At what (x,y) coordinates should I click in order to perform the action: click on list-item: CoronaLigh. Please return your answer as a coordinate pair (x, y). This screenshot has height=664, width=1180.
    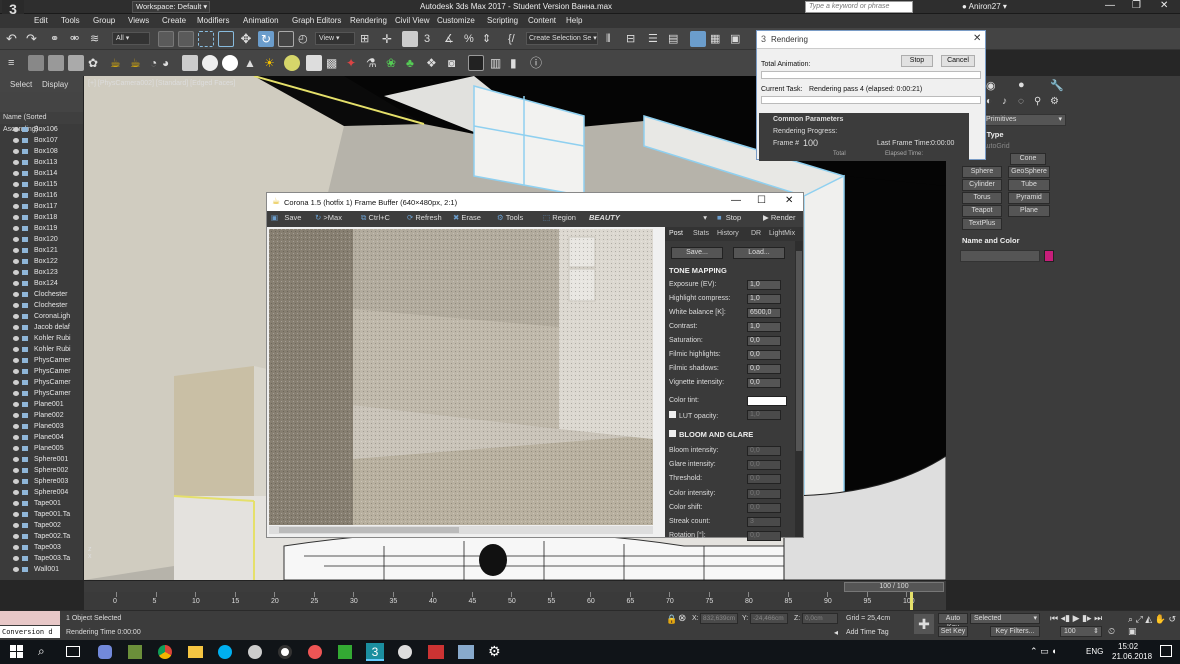
    Looking at the image, I should click on (41, 316).